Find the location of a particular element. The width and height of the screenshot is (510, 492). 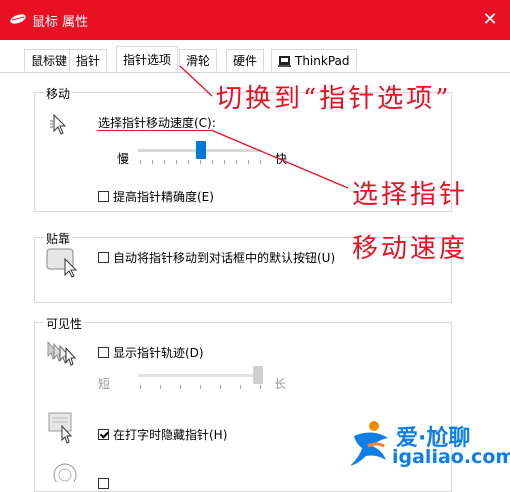

annotation-select-speed-2: 移动速度 is located at coordinates (410, 249).